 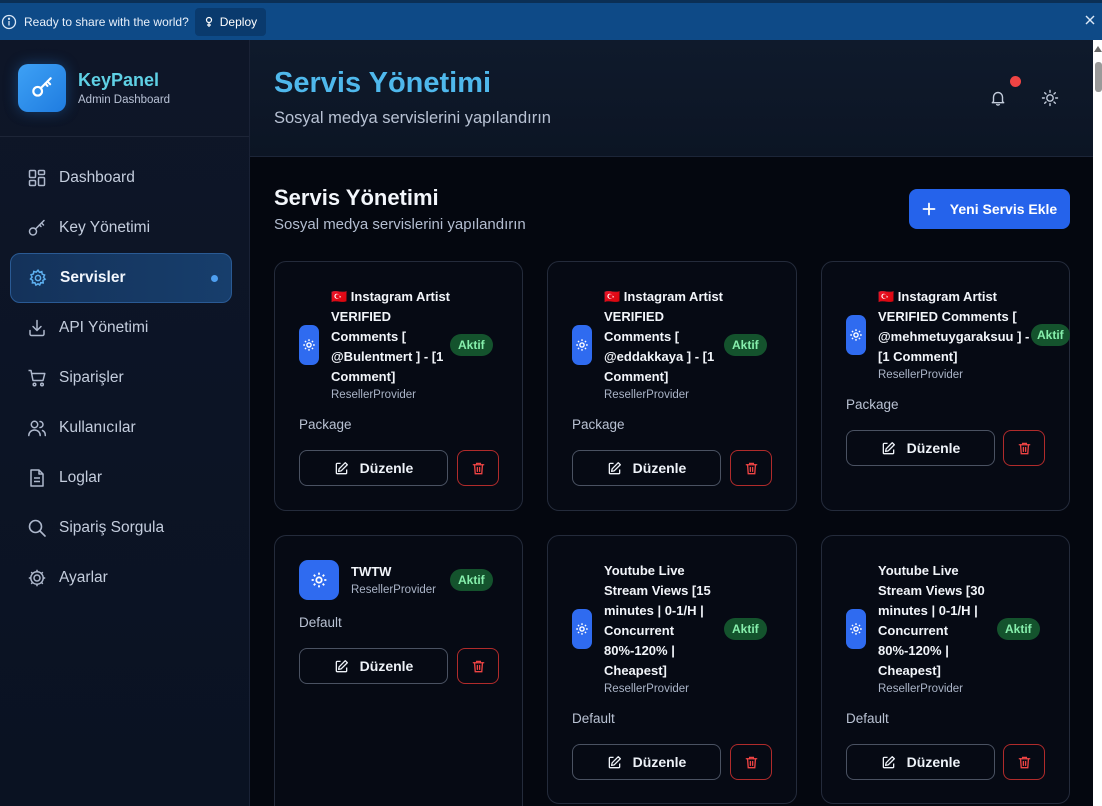 What do you see at coordinates (119, 80) in the screenshot?
I see `brand-title: KeyPanel` at bounding box center [119, 80].